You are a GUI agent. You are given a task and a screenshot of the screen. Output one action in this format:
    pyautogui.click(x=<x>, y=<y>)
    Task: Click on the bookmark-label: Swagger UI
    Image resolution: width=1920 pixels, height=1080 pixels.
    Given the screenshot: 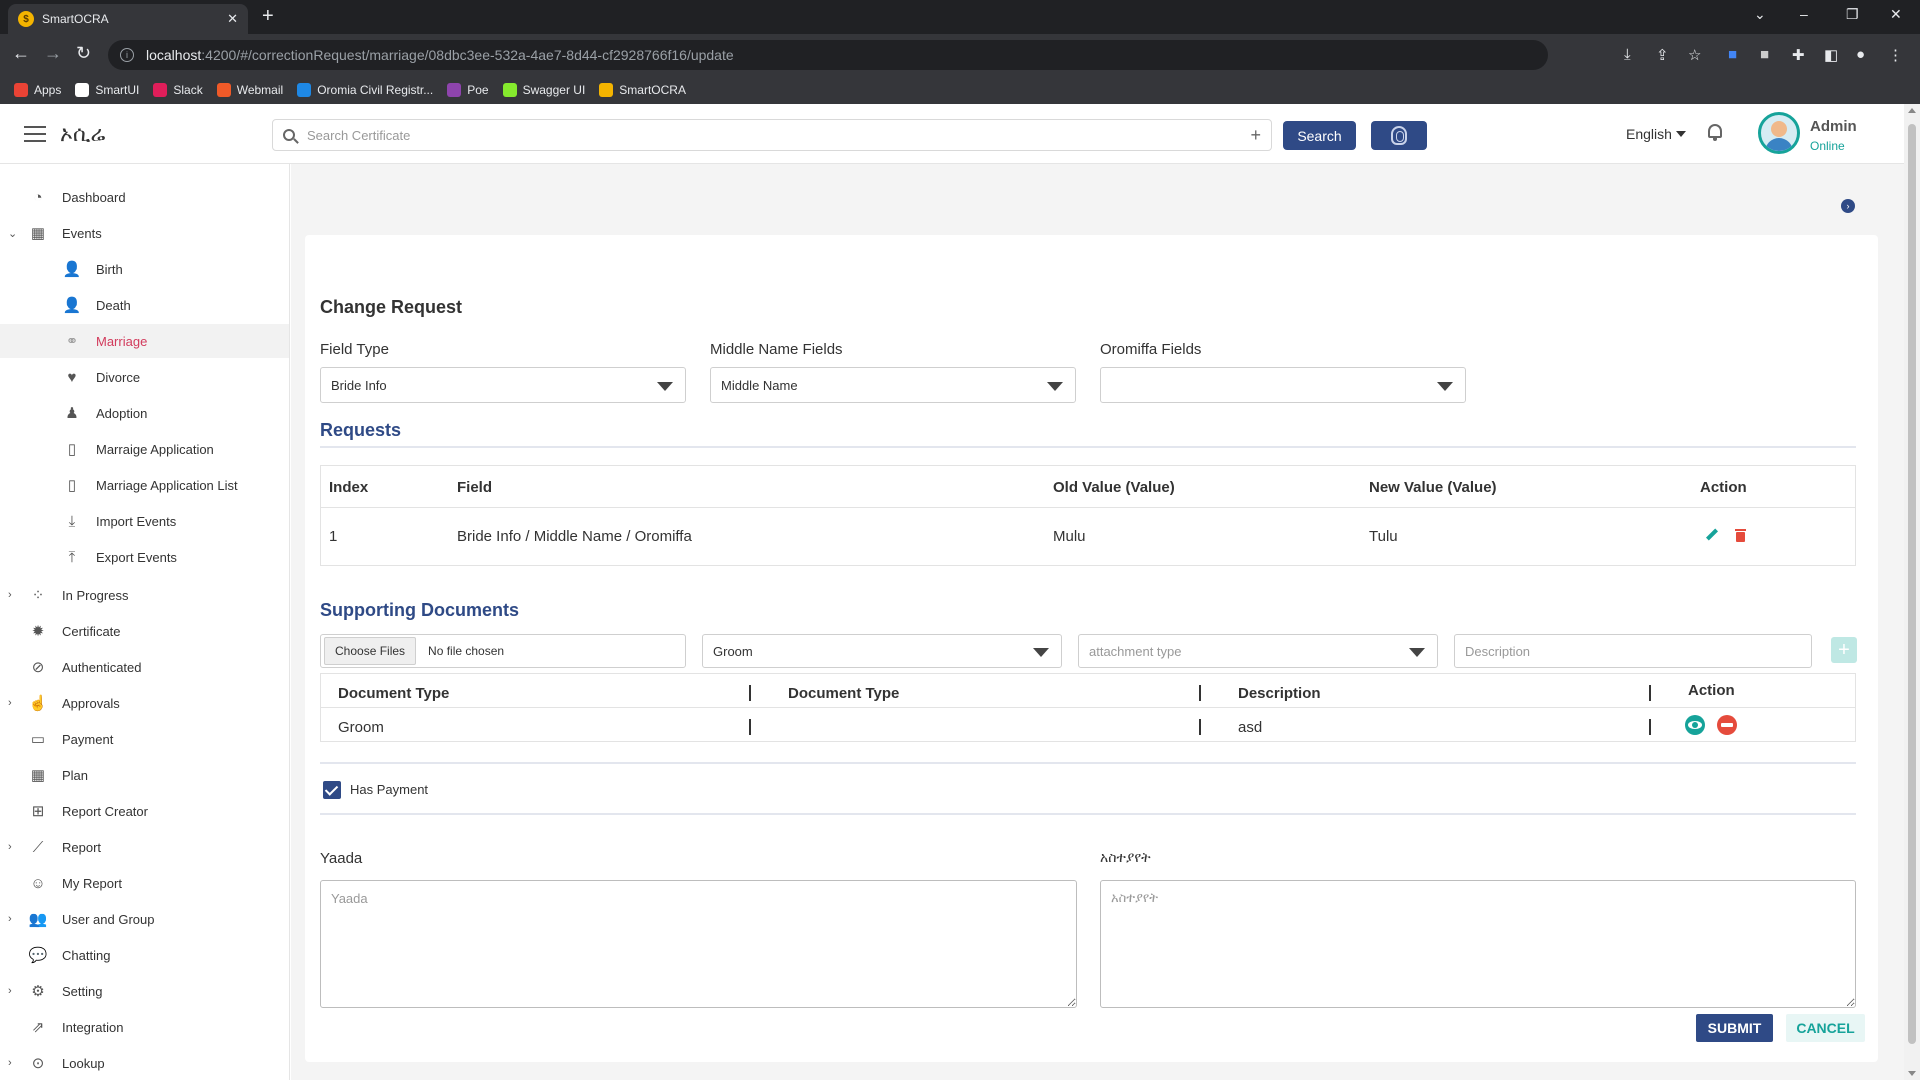 What is the action you would take?
    pyautogui.click(x=554, y=90)
    